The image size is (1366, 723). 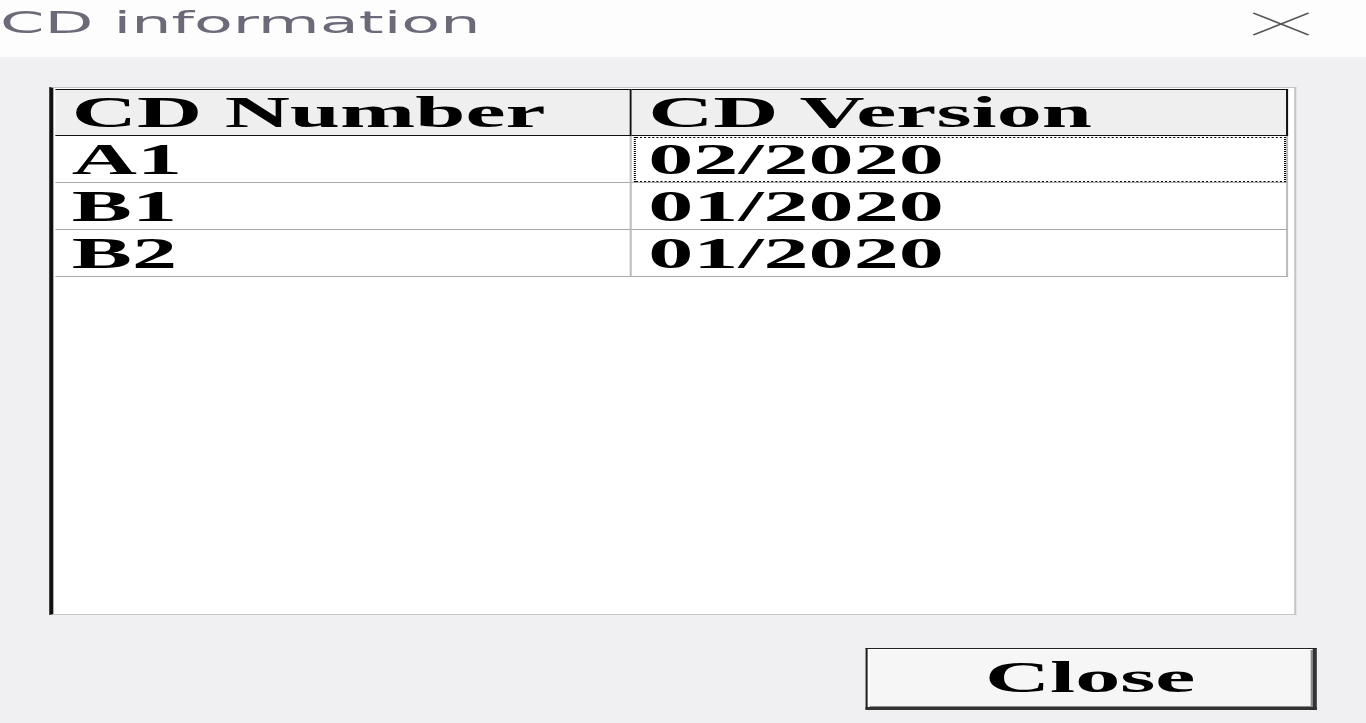 I want to click on table-cell: B2, so click(x=343, y=253).